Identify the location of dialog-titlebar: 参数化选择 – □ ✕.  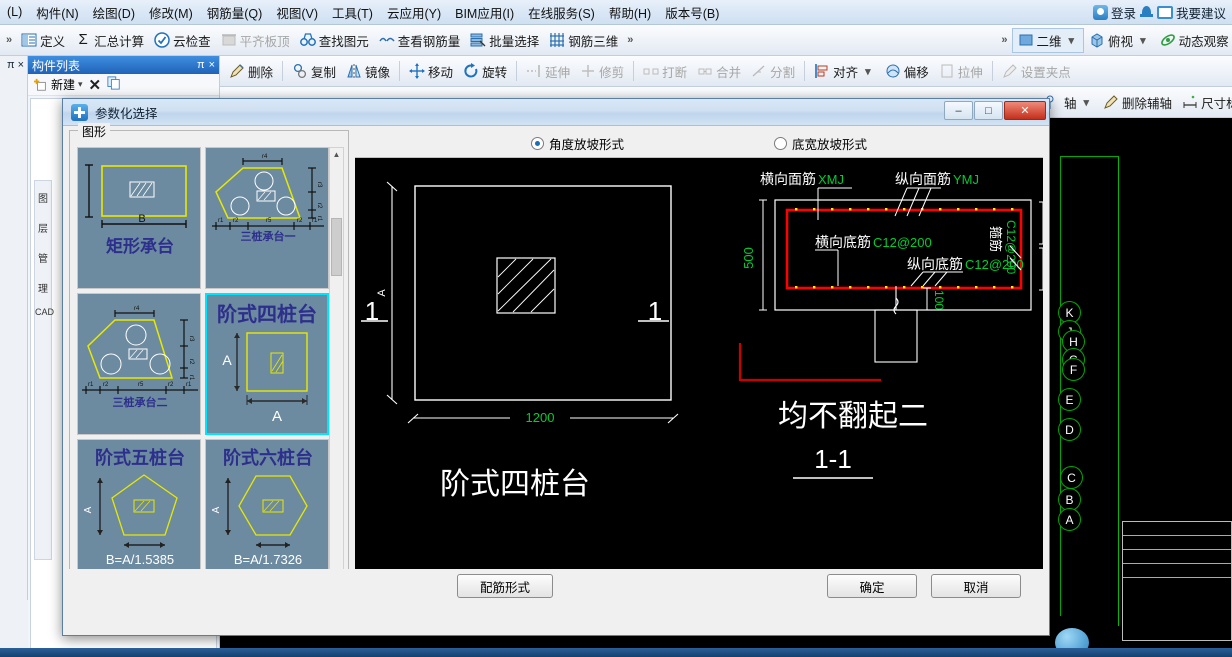
(556, 112).